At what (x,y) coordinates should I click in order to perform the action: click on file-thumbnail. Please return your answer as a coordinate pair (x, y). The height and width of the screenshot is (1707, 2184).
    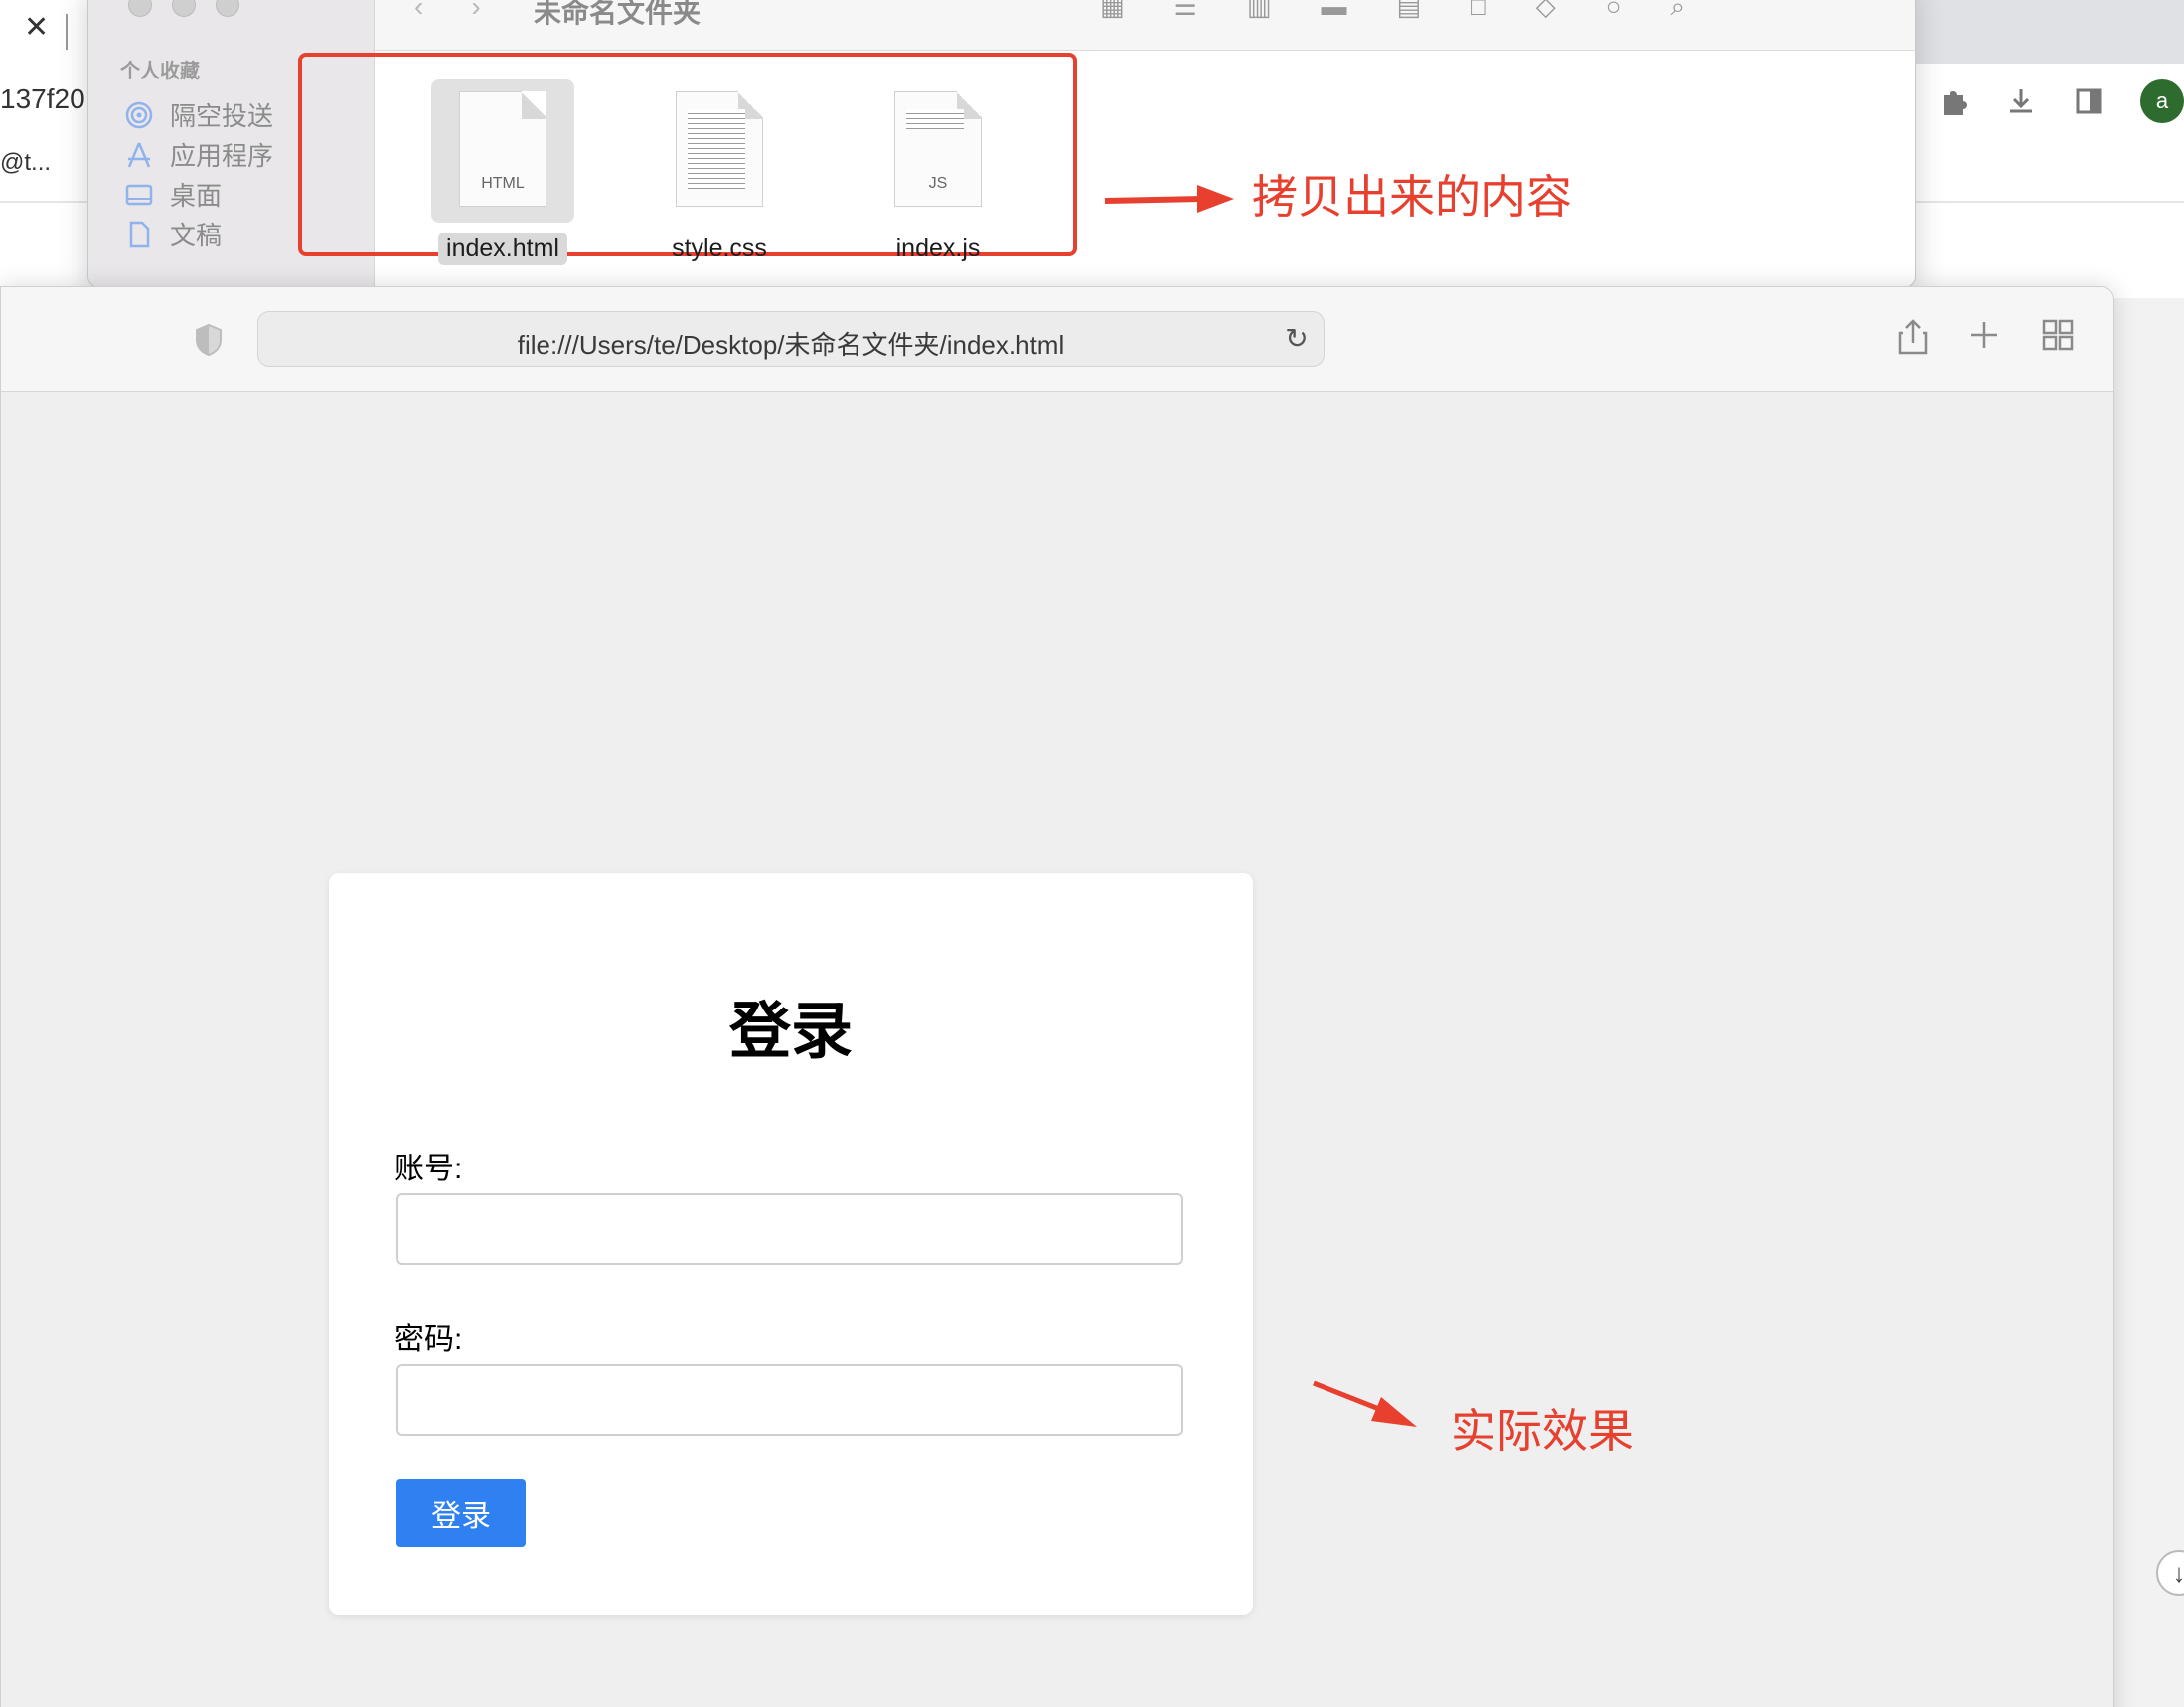
    Looking at the image, I should click on (719, 151).